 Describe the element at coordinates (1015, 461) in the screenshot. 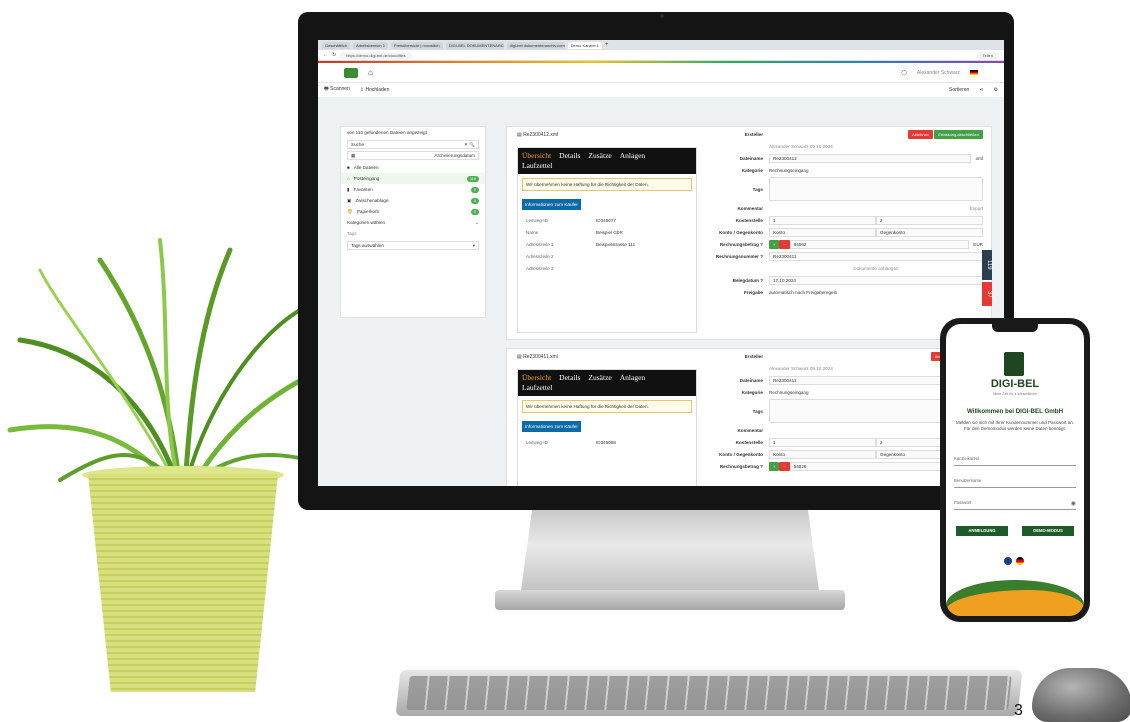

I see `firm-code-input: Kanzleikürzel` at that location.